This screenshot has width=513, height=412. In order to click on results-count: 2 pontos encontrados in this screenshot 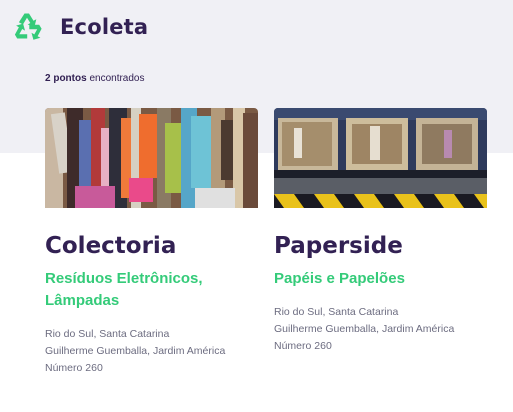, I will do `click(95, 78)`.